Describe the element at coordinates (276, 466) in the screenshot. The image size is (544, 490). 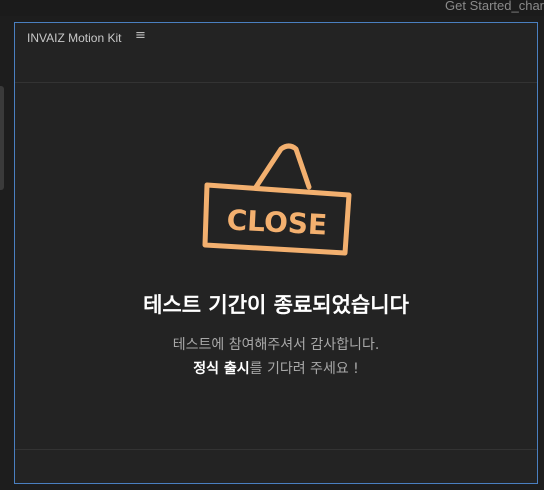
I see `panel-footer` at that location.